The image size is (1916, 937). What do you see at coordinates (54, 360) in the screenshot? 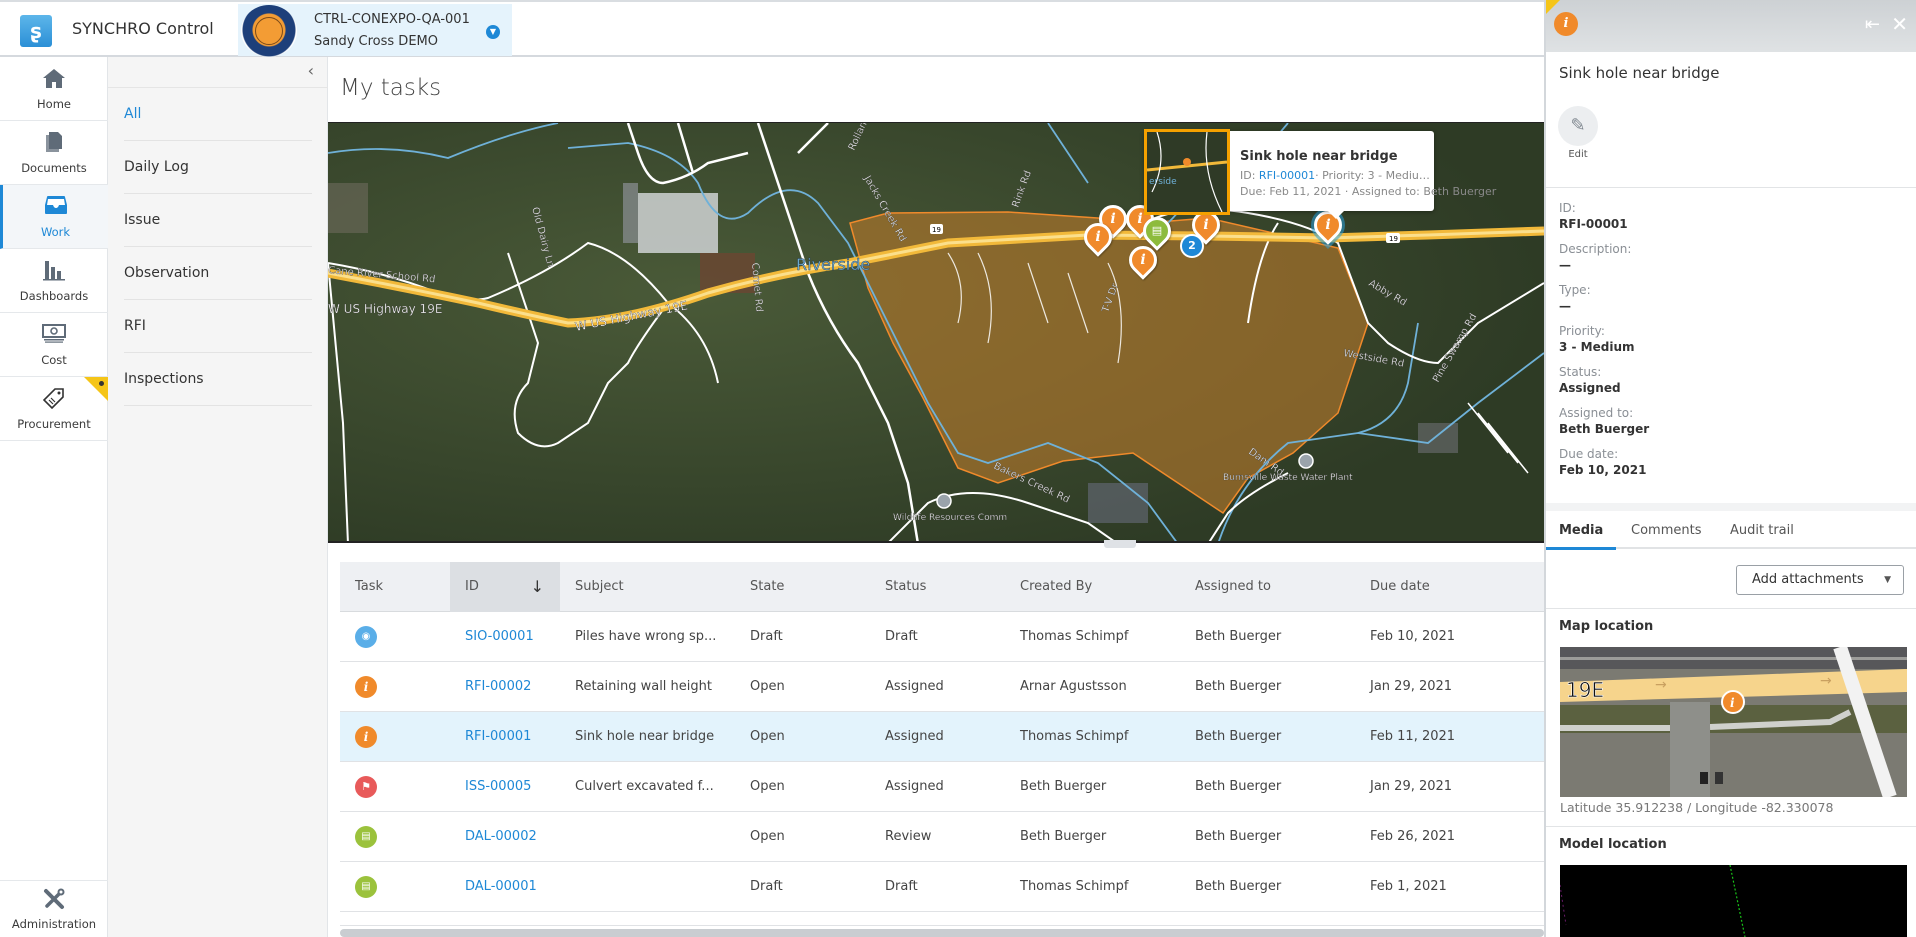
I see `nav-label: Cost` at bounding box center [54, 360].